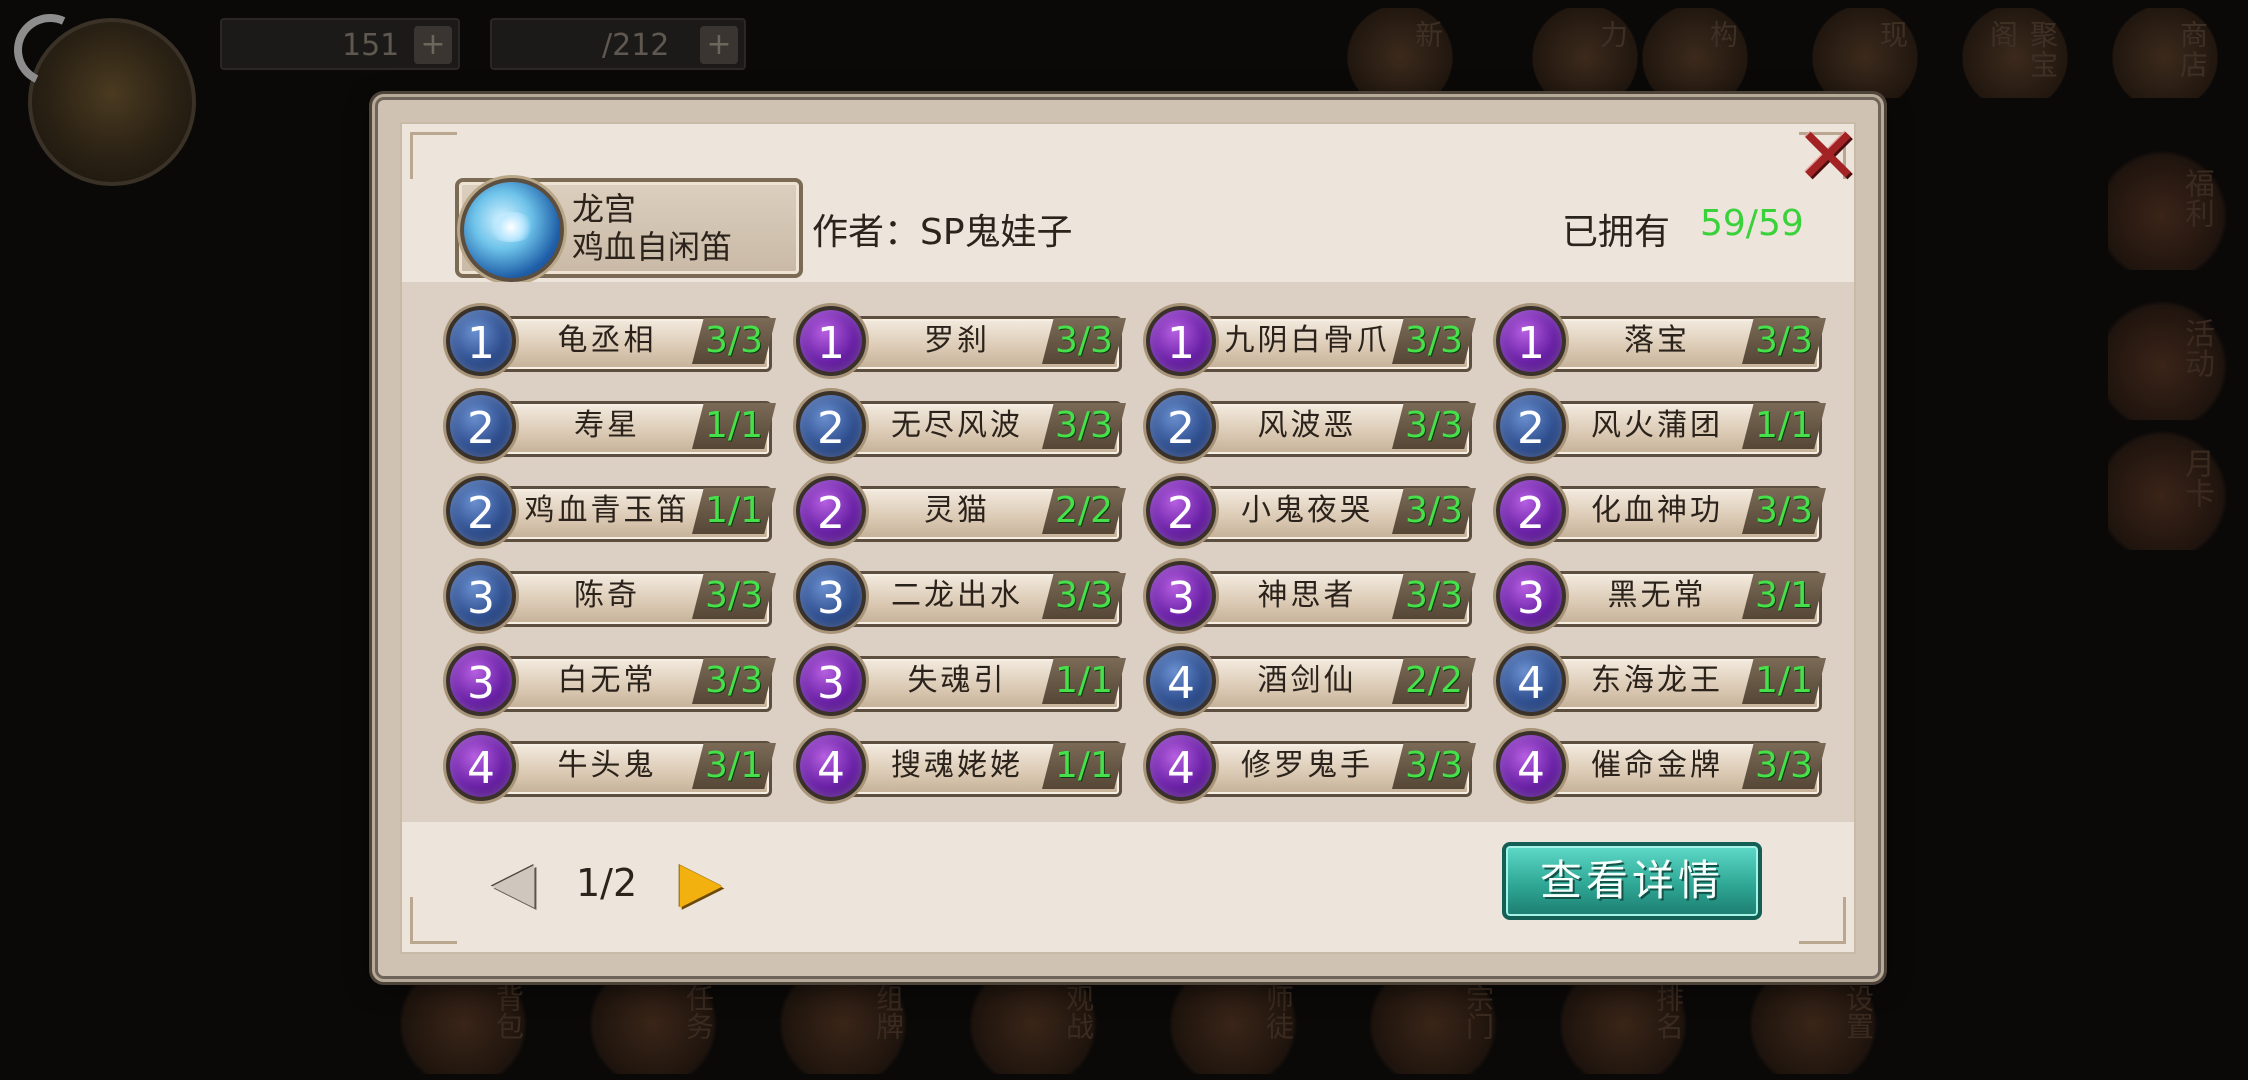 Image resolution: width=2248 pixels, height=1080 pixels. I want to click on resource-gold: 151 +, so click(340, 44).